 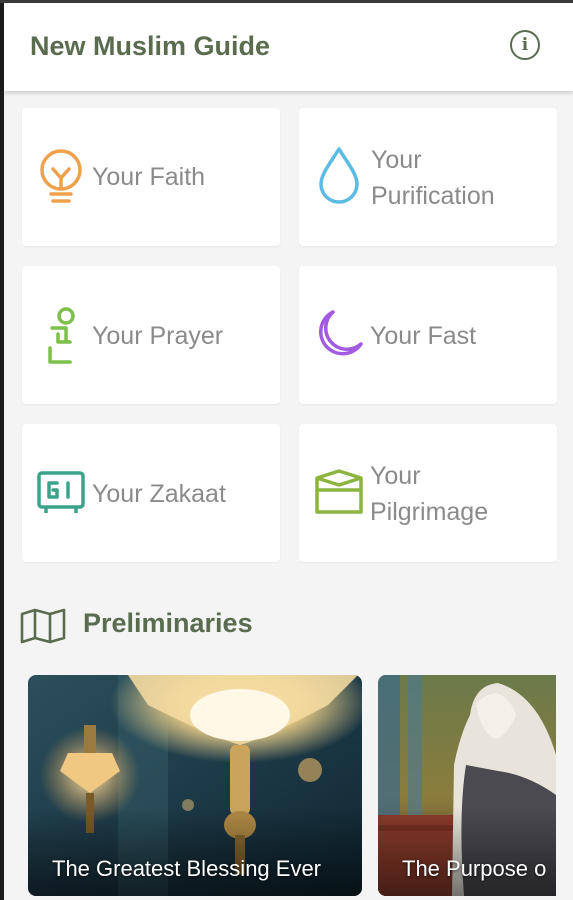 I want to click on topic-card-faith: Your Faith, so click(x=151, y=177).